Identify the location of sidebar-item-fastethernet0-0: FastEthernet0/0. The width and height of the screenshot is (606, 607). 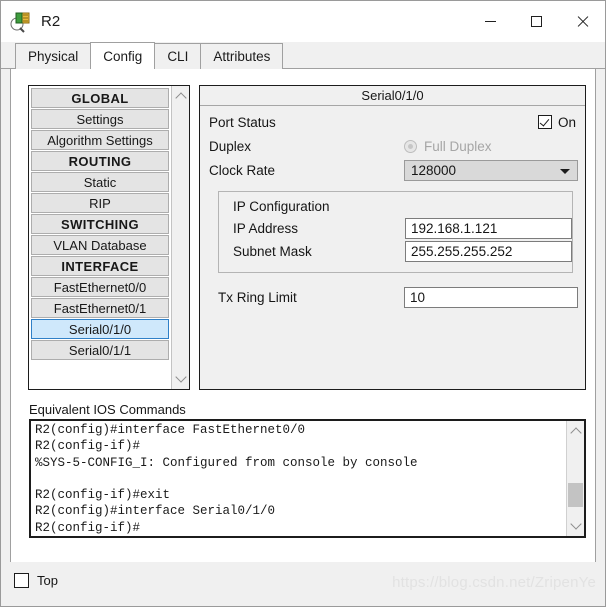
(100, 287).